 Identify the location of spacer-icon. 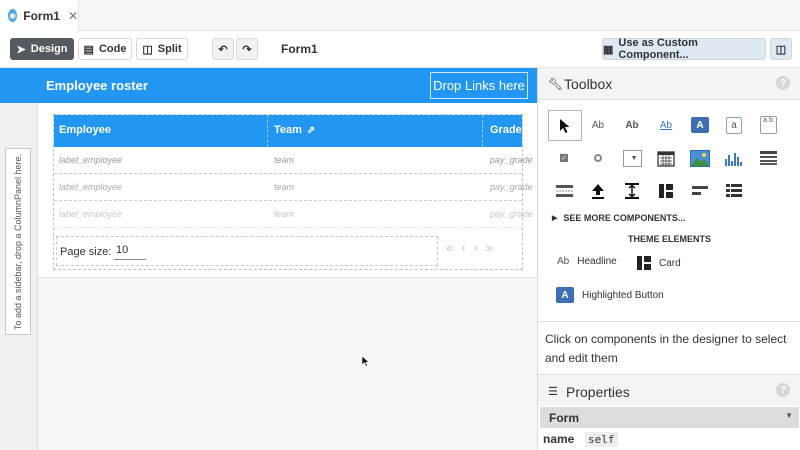
(564, 191).